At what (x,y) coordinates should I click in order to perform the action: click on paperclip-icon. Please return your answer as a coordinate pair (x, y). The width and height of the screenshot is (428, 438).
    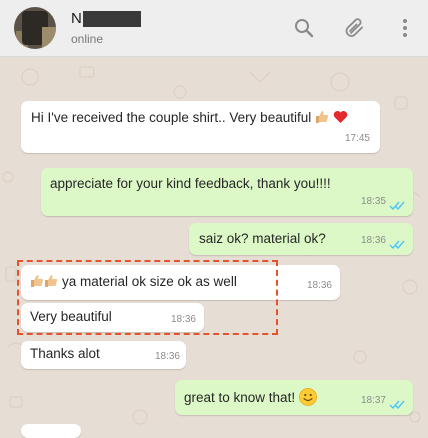
    Looking at the image, I should click on (355, 28).